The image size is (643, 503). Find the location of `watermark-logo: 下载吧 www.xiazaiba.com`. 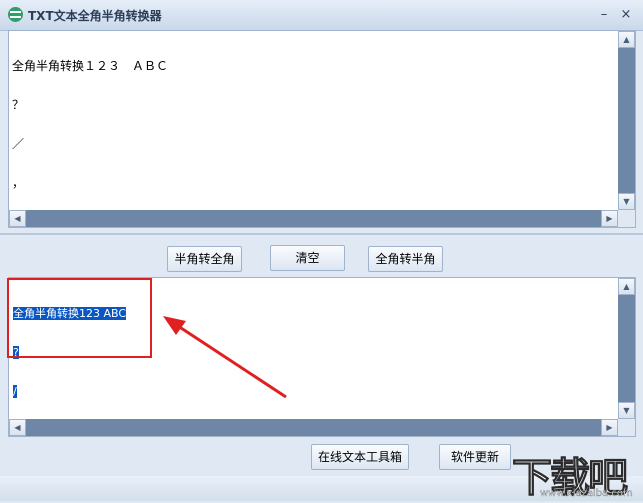

watermark-logo: 下载吧 www.xiazaiba.com is located at coordinates (574, 472).